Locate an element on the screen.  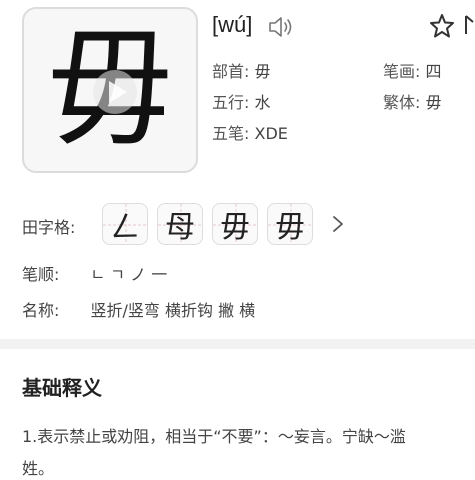
traditional-row: 繁体: 毋 is located at coordinates (412, 101).